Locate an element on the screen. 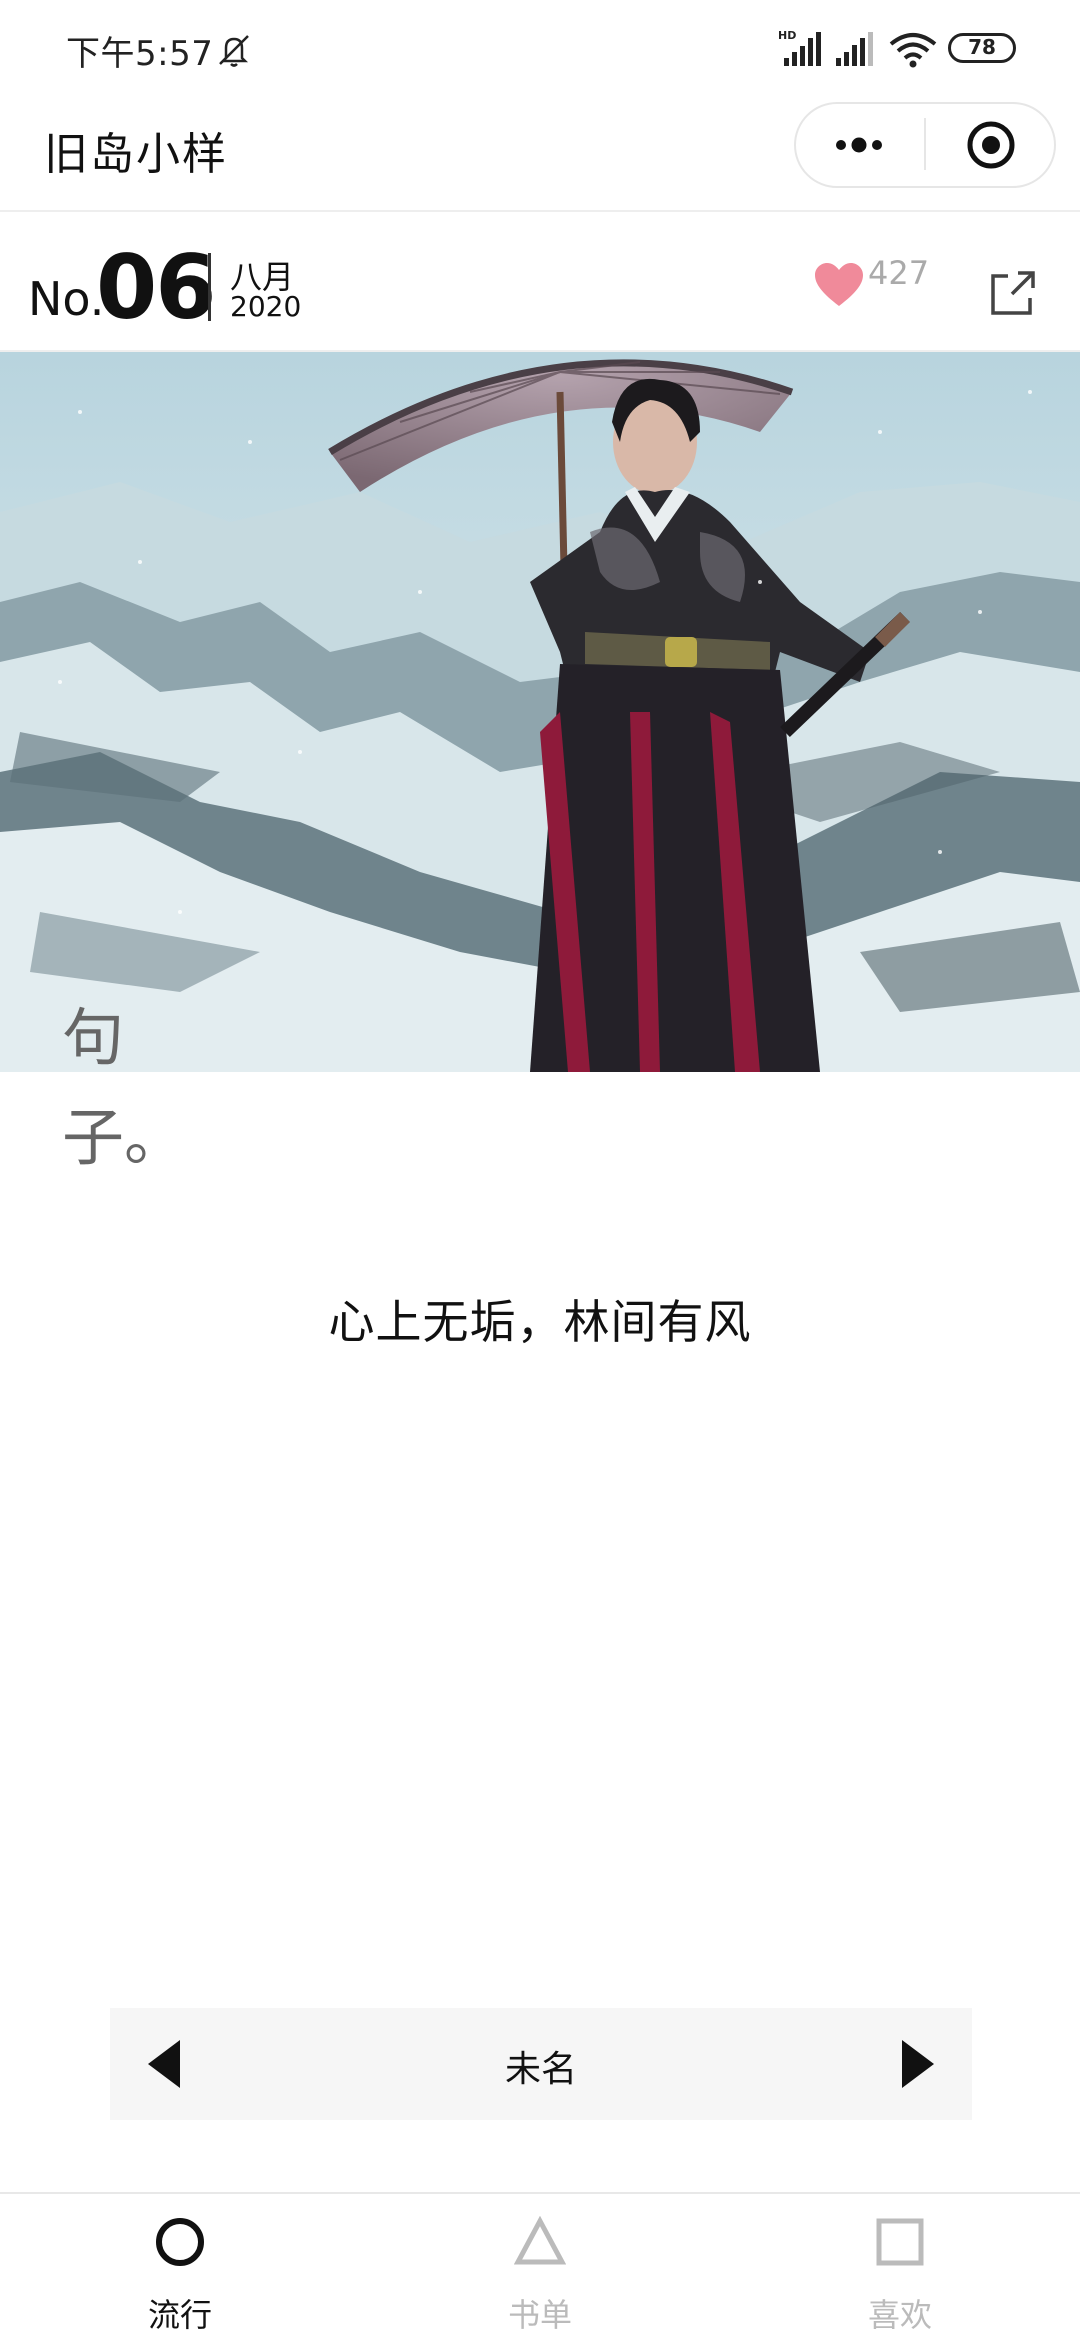 The image size is (1080, 2340). navigator-title: 未名 is located at coordinates (540, 2069).